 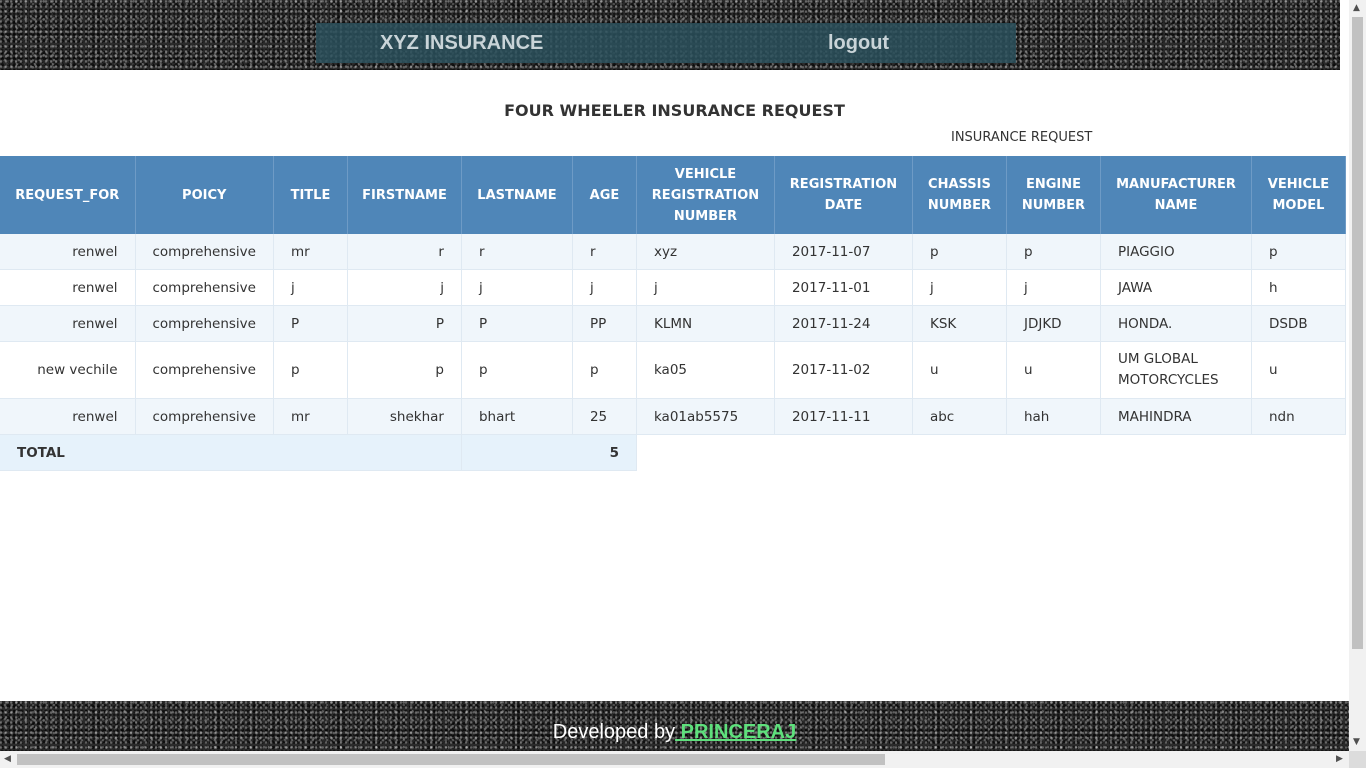 I want to click on column-header: LASTNAME, so click(x=517, y=195).